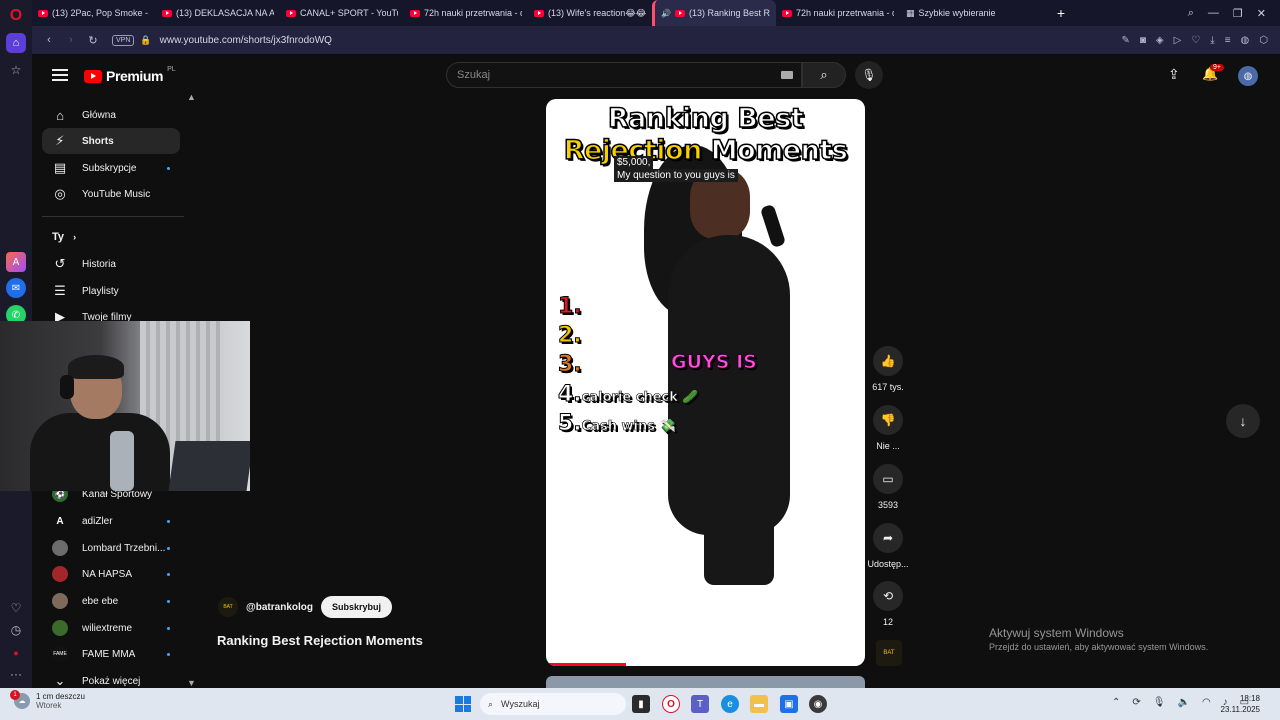 Image resolution: width=1280 pixels, height=720 pixels. Describe the element at coordinates (191, 97) in the screenshot. I see `scroll-up-icon: ▲` at that location.